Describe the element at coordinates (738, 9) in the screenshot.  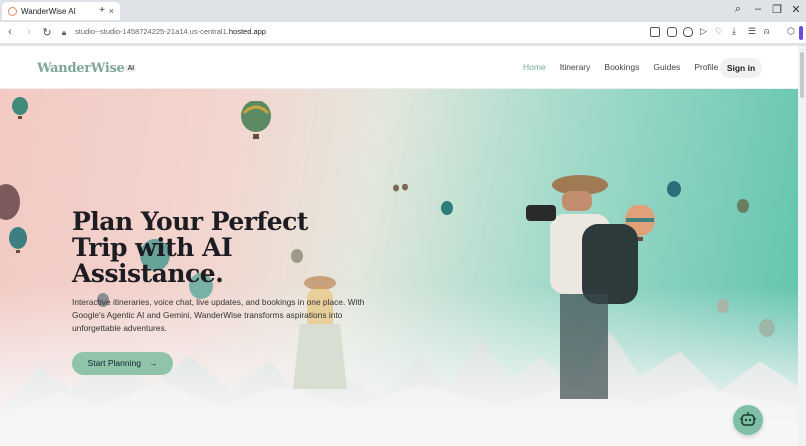
I see `search-icon: ⌕` at that location.